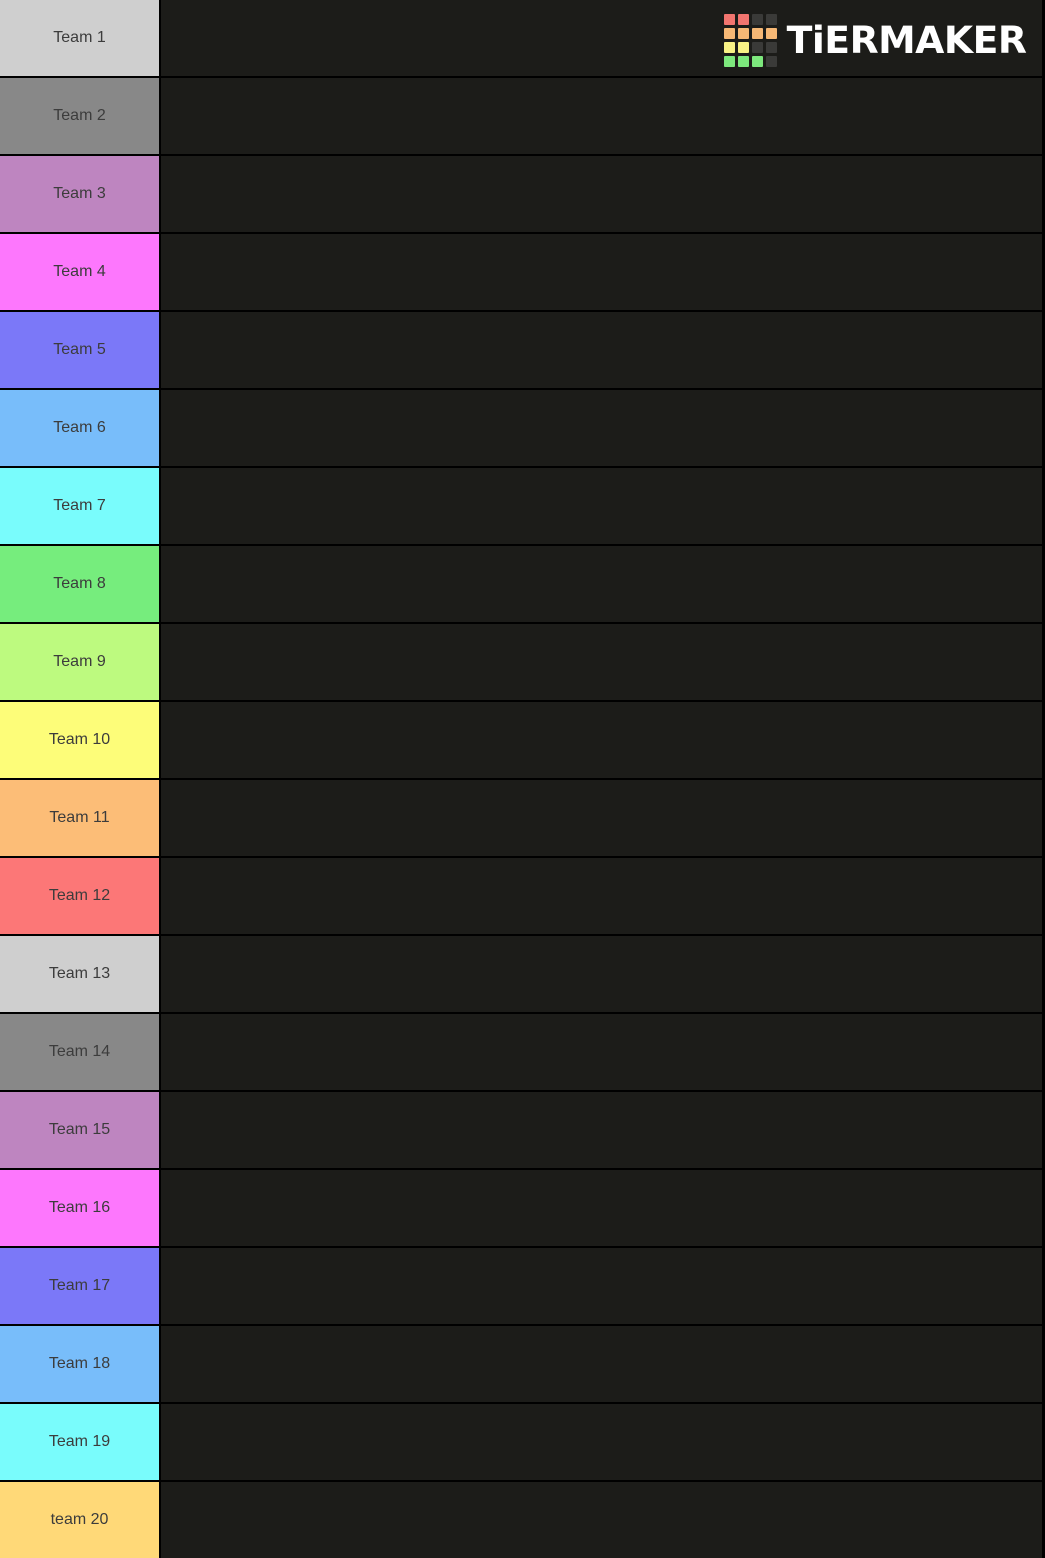  I want to click on tier-label-4: Team 4, so click(80, 272).